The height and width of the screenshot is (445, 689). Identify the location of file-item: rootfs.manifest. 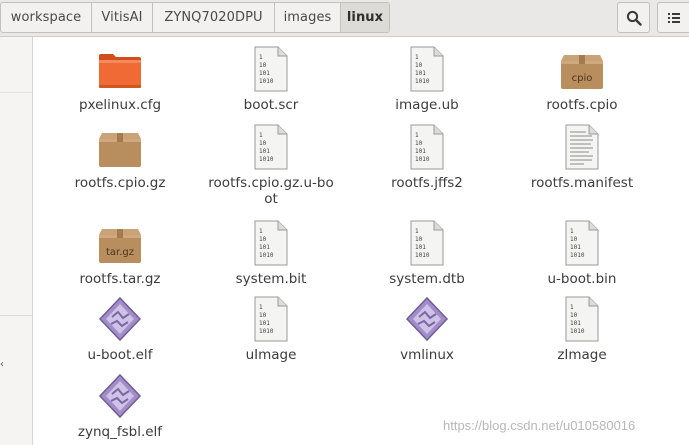
(582, 157).